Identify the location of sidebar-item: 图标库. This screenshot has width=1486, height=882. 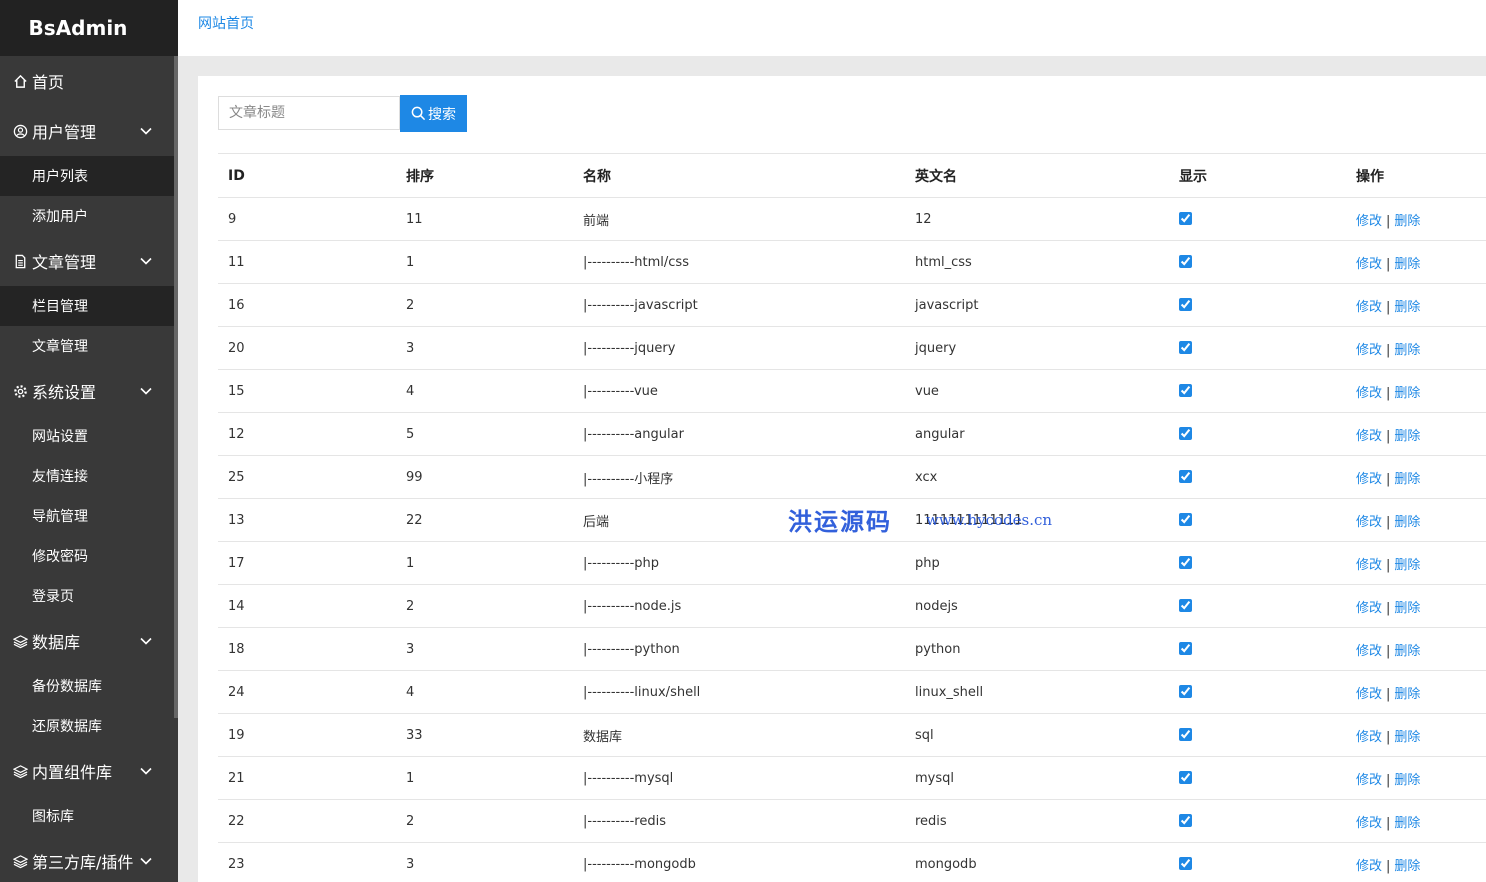
(87, 816).